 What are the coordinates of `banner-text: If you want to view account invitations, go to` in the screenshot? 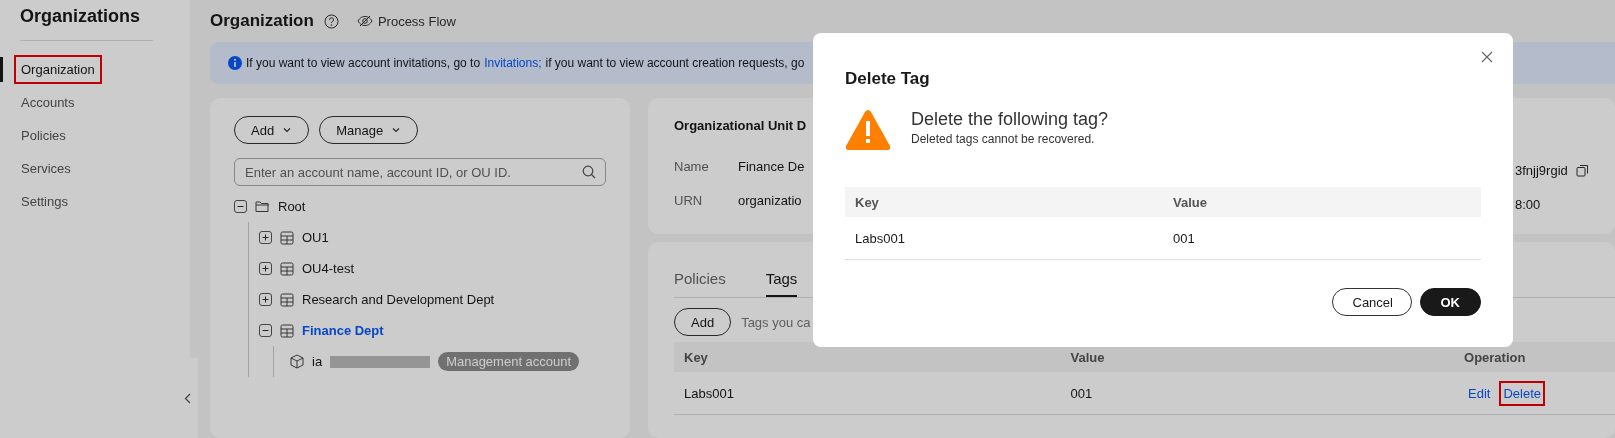 It's located at (363, 63).